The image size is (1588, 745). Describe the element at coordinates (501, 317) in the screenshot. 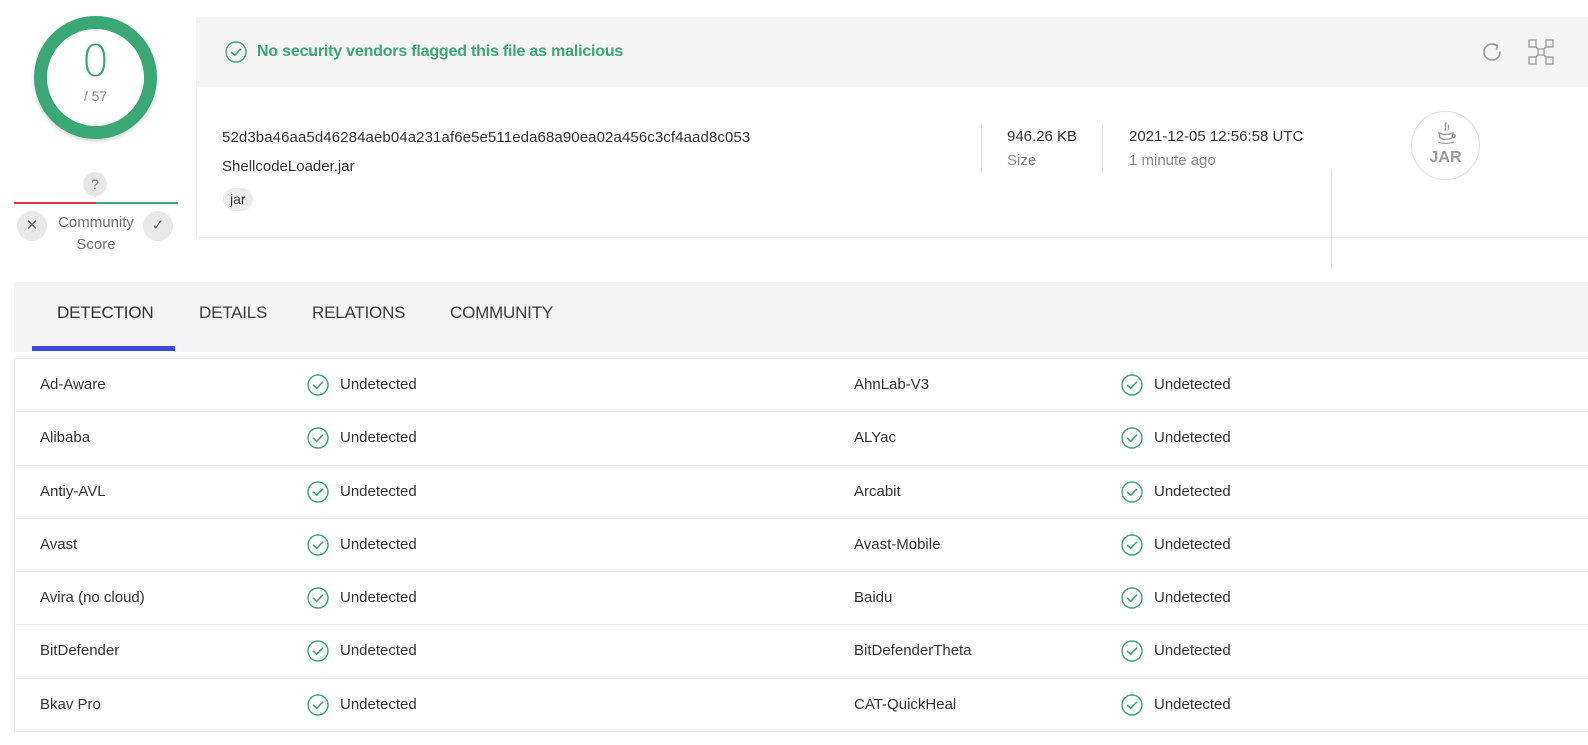

I see `tab-community: COMMUNITY` at that location.